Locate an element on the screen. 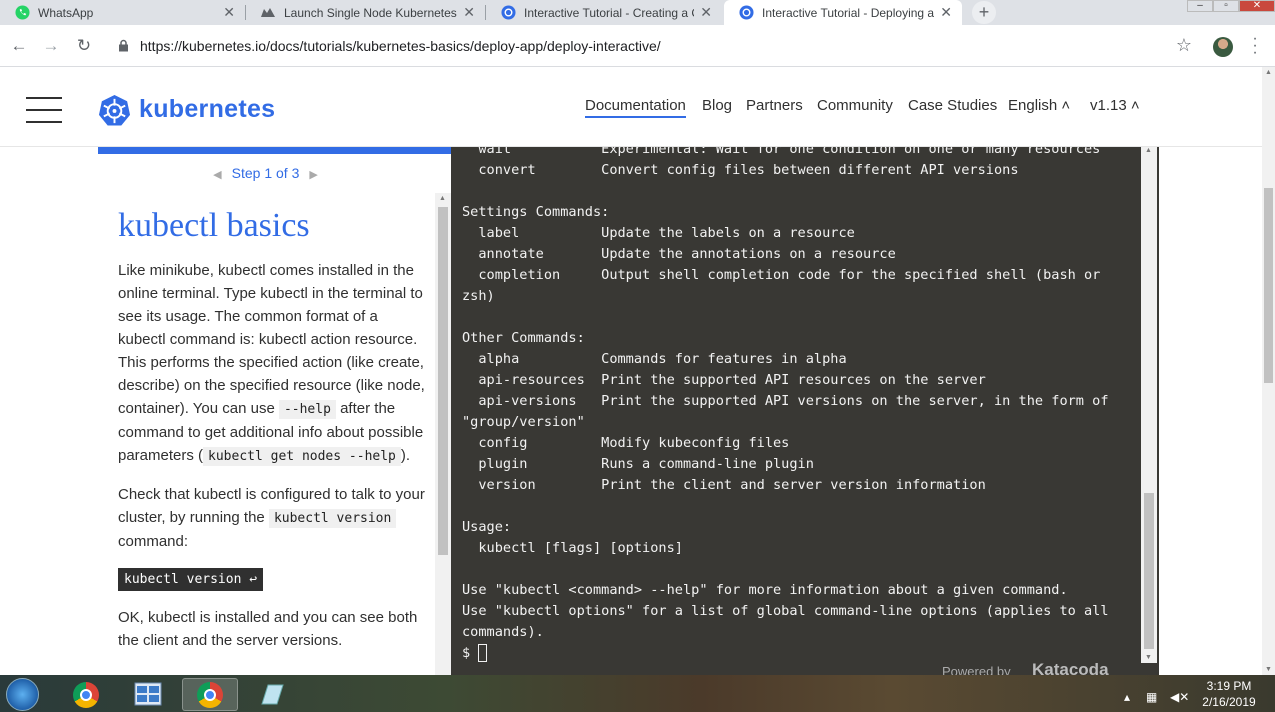 This screenshot has height=712, width=1275. terminal-line: plugin Runs a command-line plugin is located at coordinates (638, 464).